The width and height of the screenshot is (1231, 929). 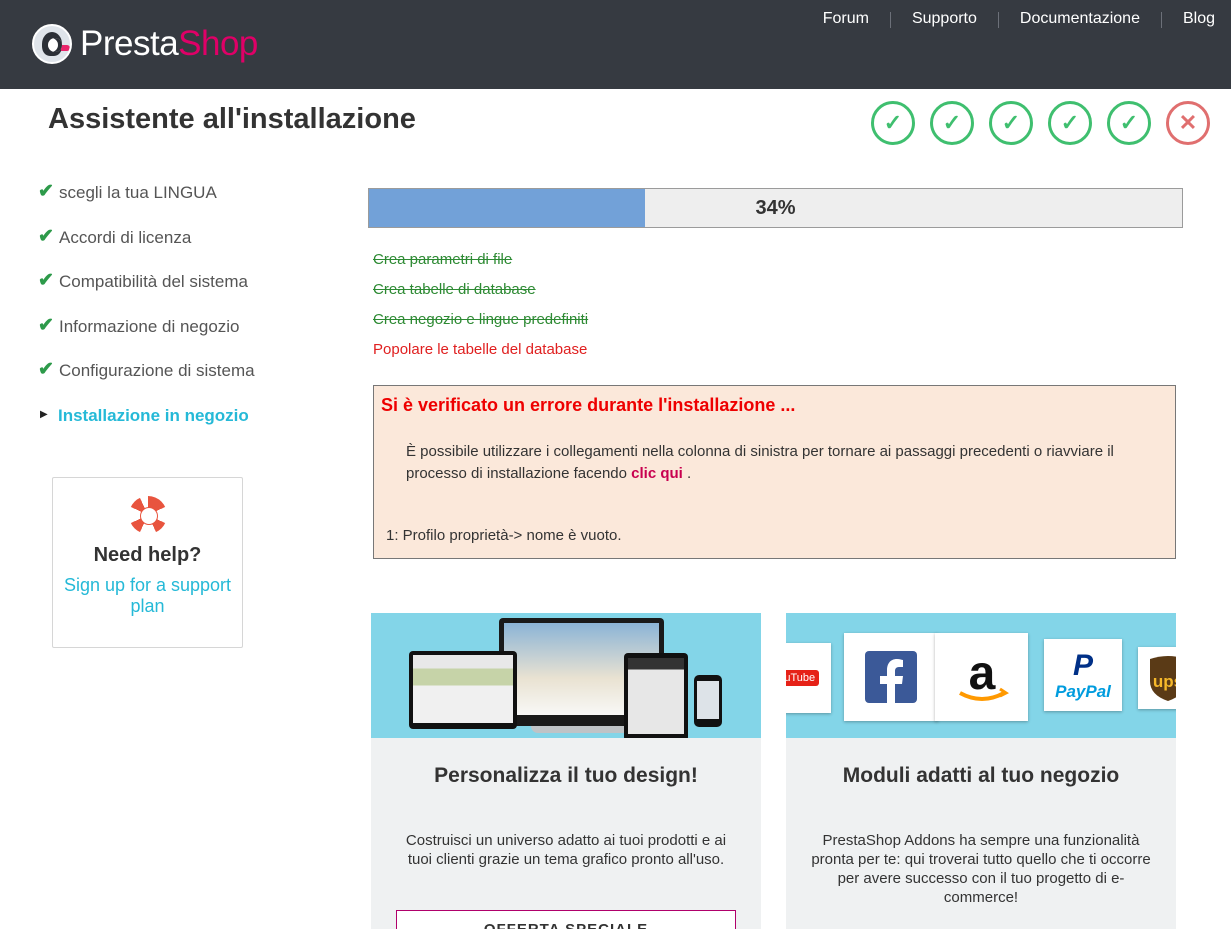 I want to click on installation-progress-bar: 34%, so click(x=775, y=208).